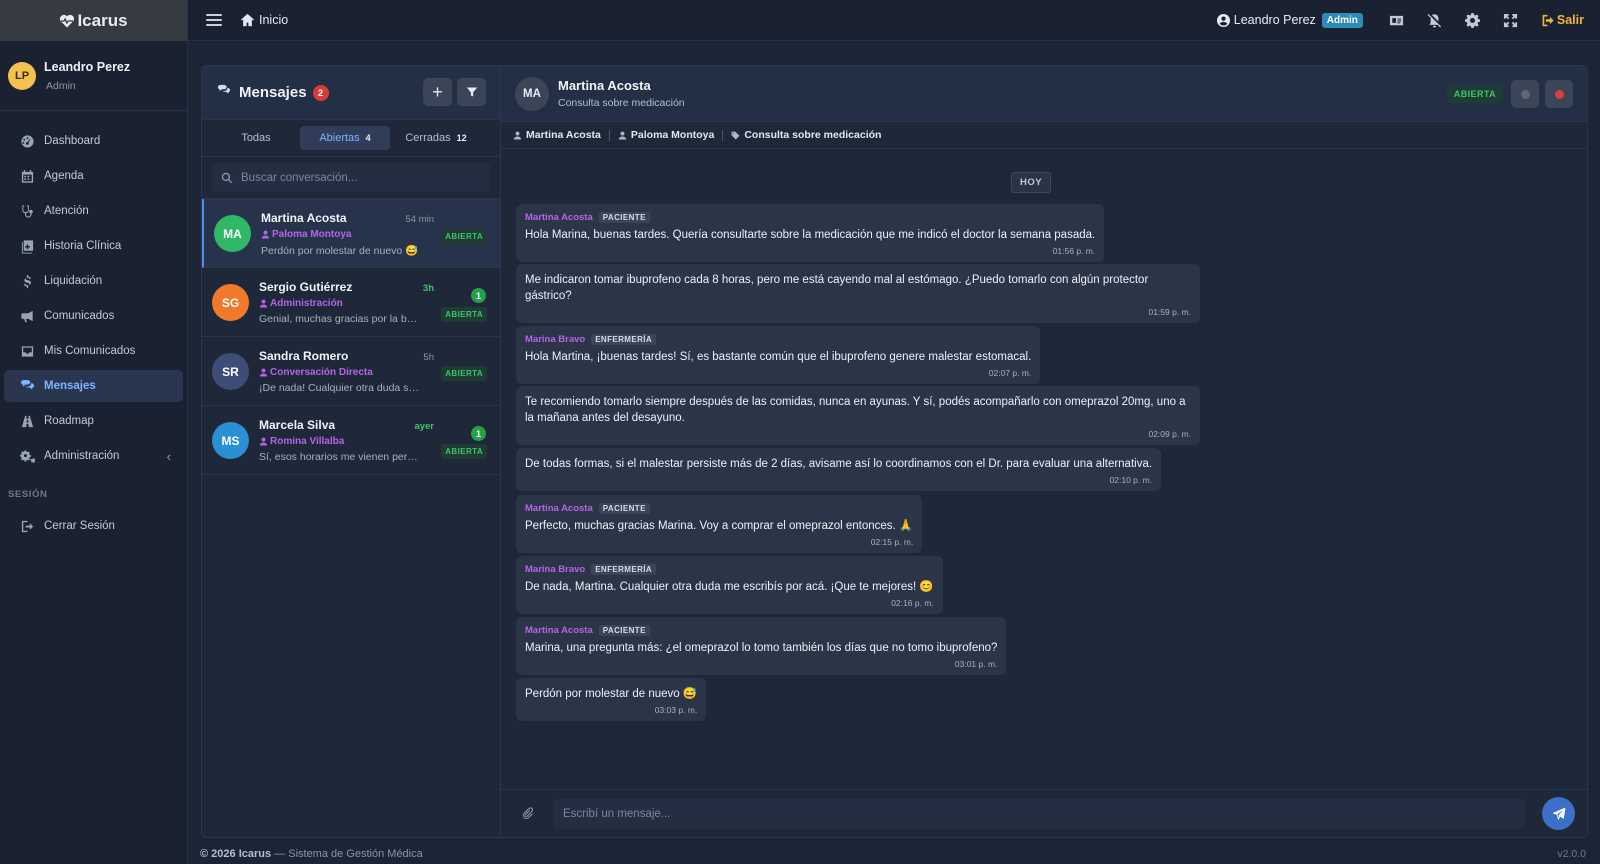 The width and height of the screenshot is (1600, 864). Describe the element at coordinates (1074, 251) in the screenshot. I see `message-time: 01:56 p. m.` at that location.